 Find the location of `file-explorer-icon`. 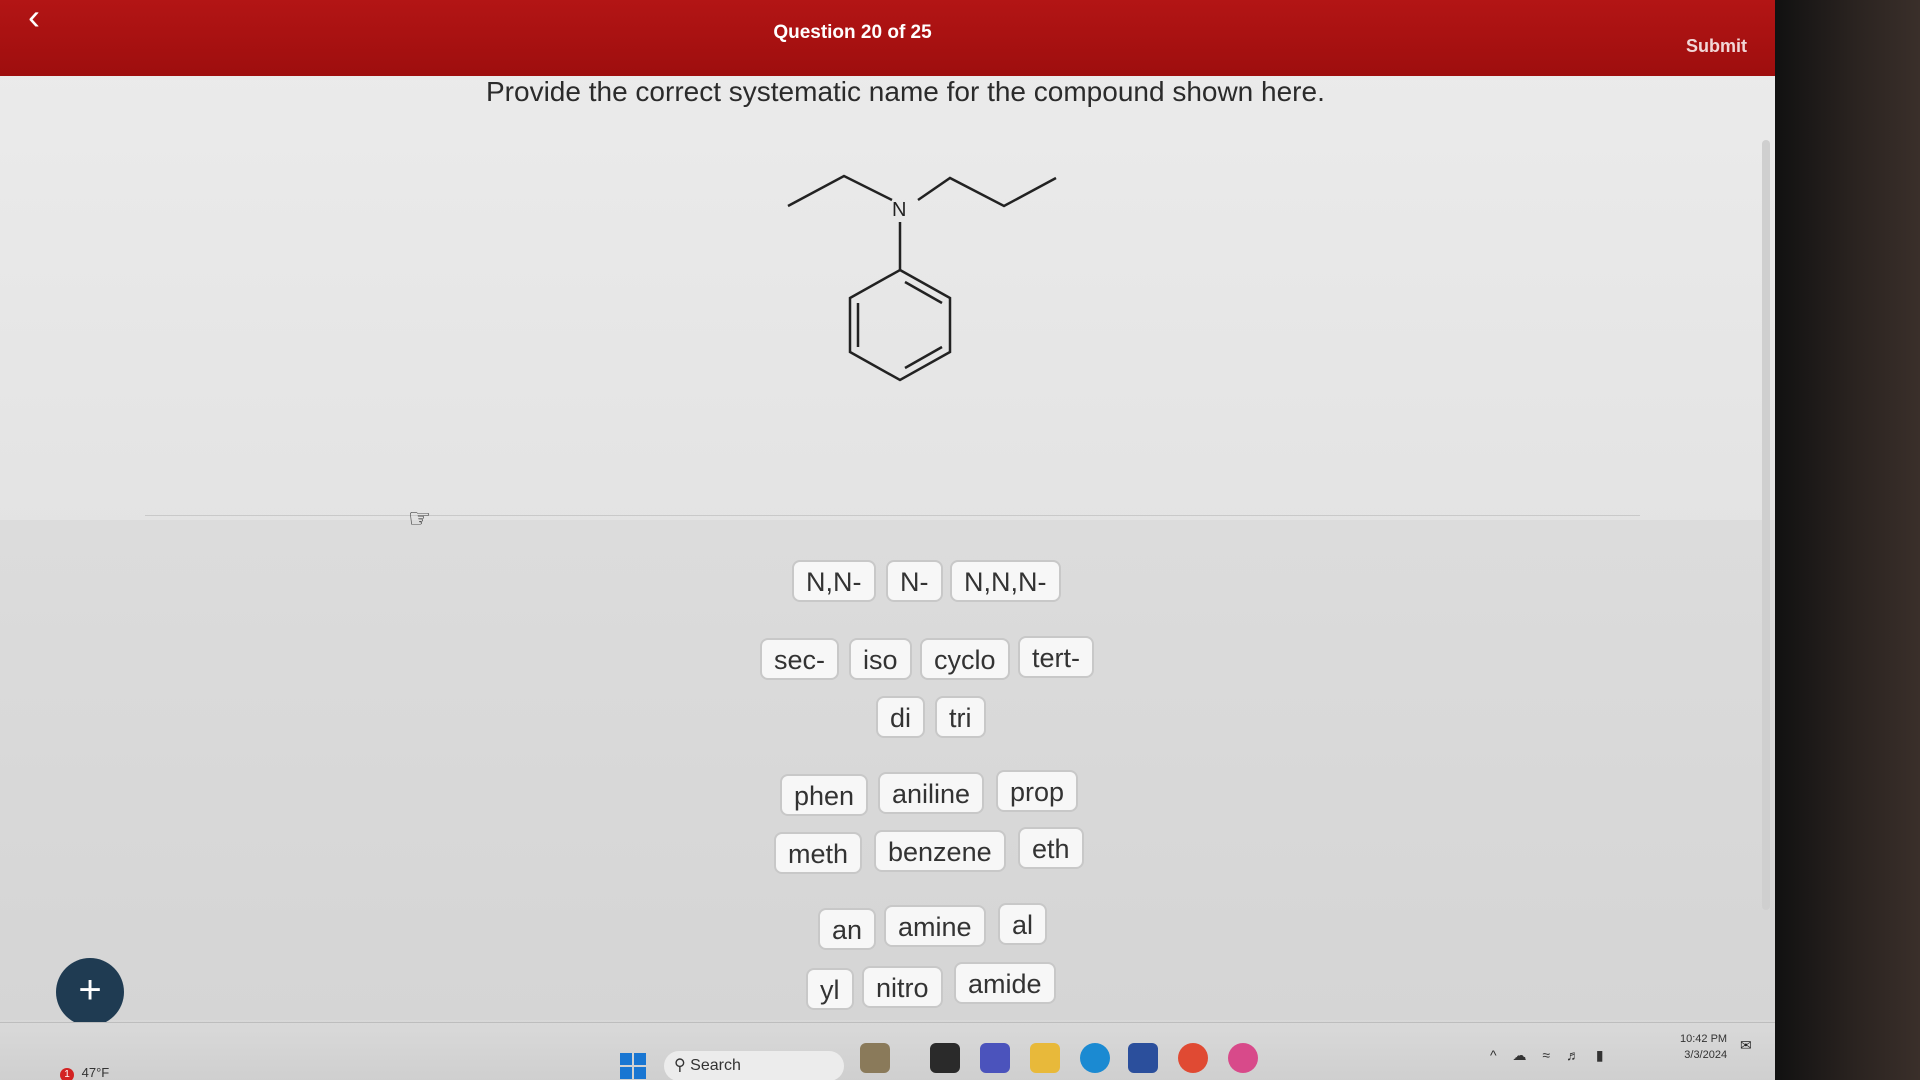

file-explorer-icon is located at coordinates (1045, 1058).